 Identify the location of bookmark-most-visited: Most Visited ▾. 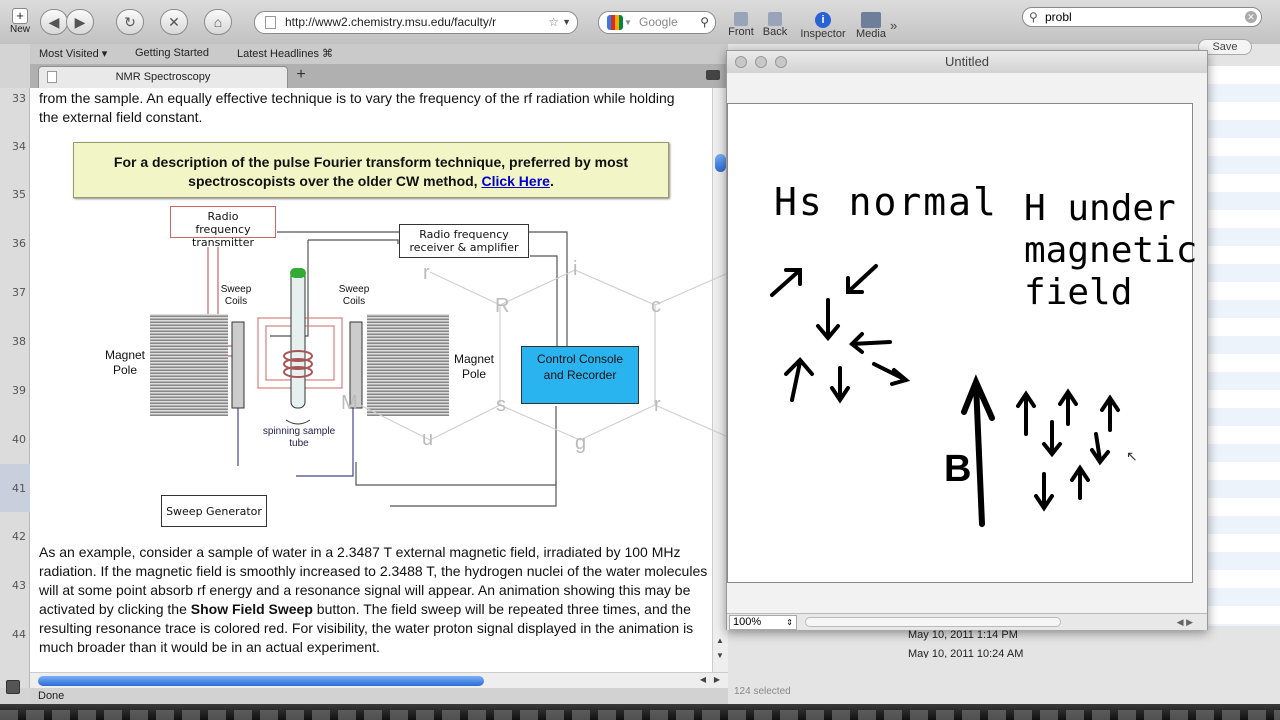
(73, 53).